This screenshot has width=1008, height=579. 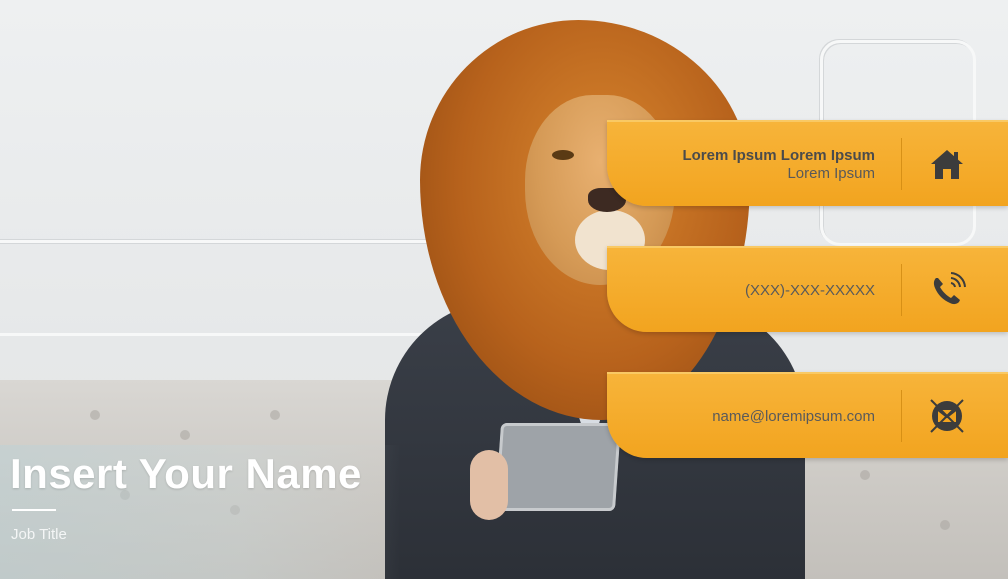 I want to click on email-address: name@loremipsum.com, so click(x=793, y=416).